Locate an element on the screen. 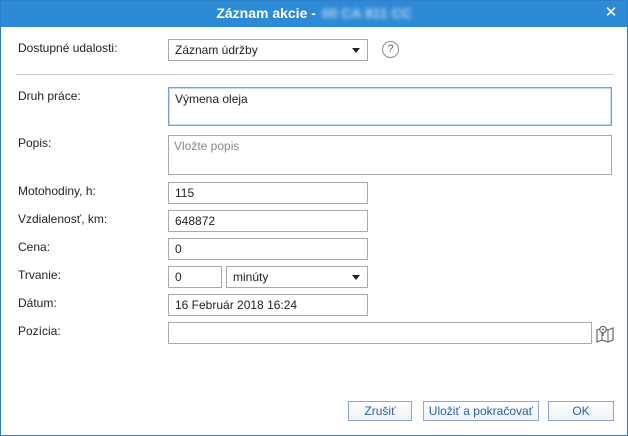  available-events-value: Záznam údržby is located at coordinates (216, 50).